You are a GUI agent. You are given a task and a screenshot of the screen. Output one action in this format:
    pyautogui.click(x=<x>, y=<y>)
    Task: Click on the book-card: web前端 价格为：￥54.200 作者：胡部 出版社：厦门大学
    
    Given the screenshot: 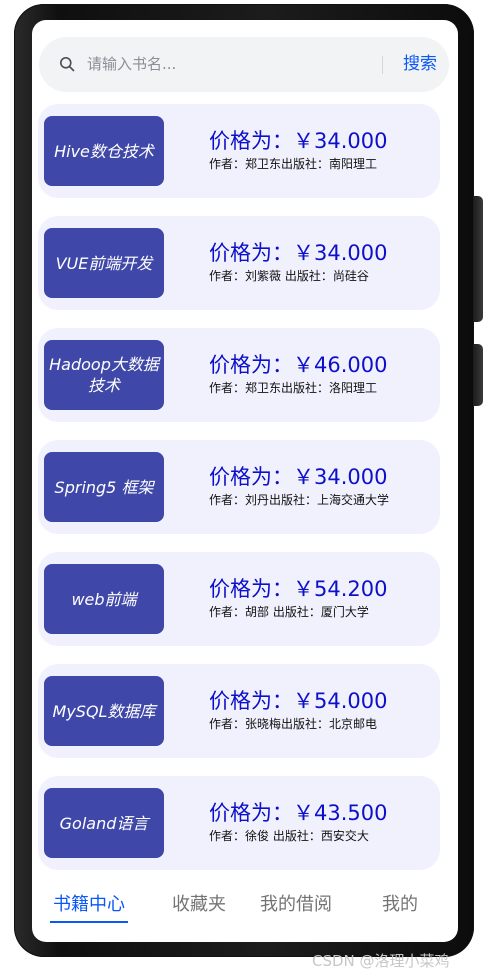 What is the action you would take?
    pyautogui.click(x=239, y=599)
    